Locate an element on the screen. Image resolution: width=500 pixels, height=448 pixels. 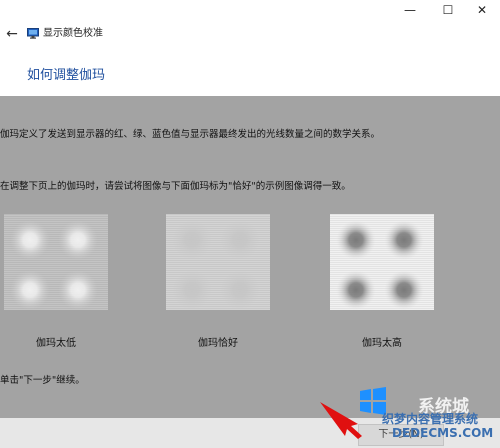
gamma-sample-just-right is located at coordinates (218, 262).